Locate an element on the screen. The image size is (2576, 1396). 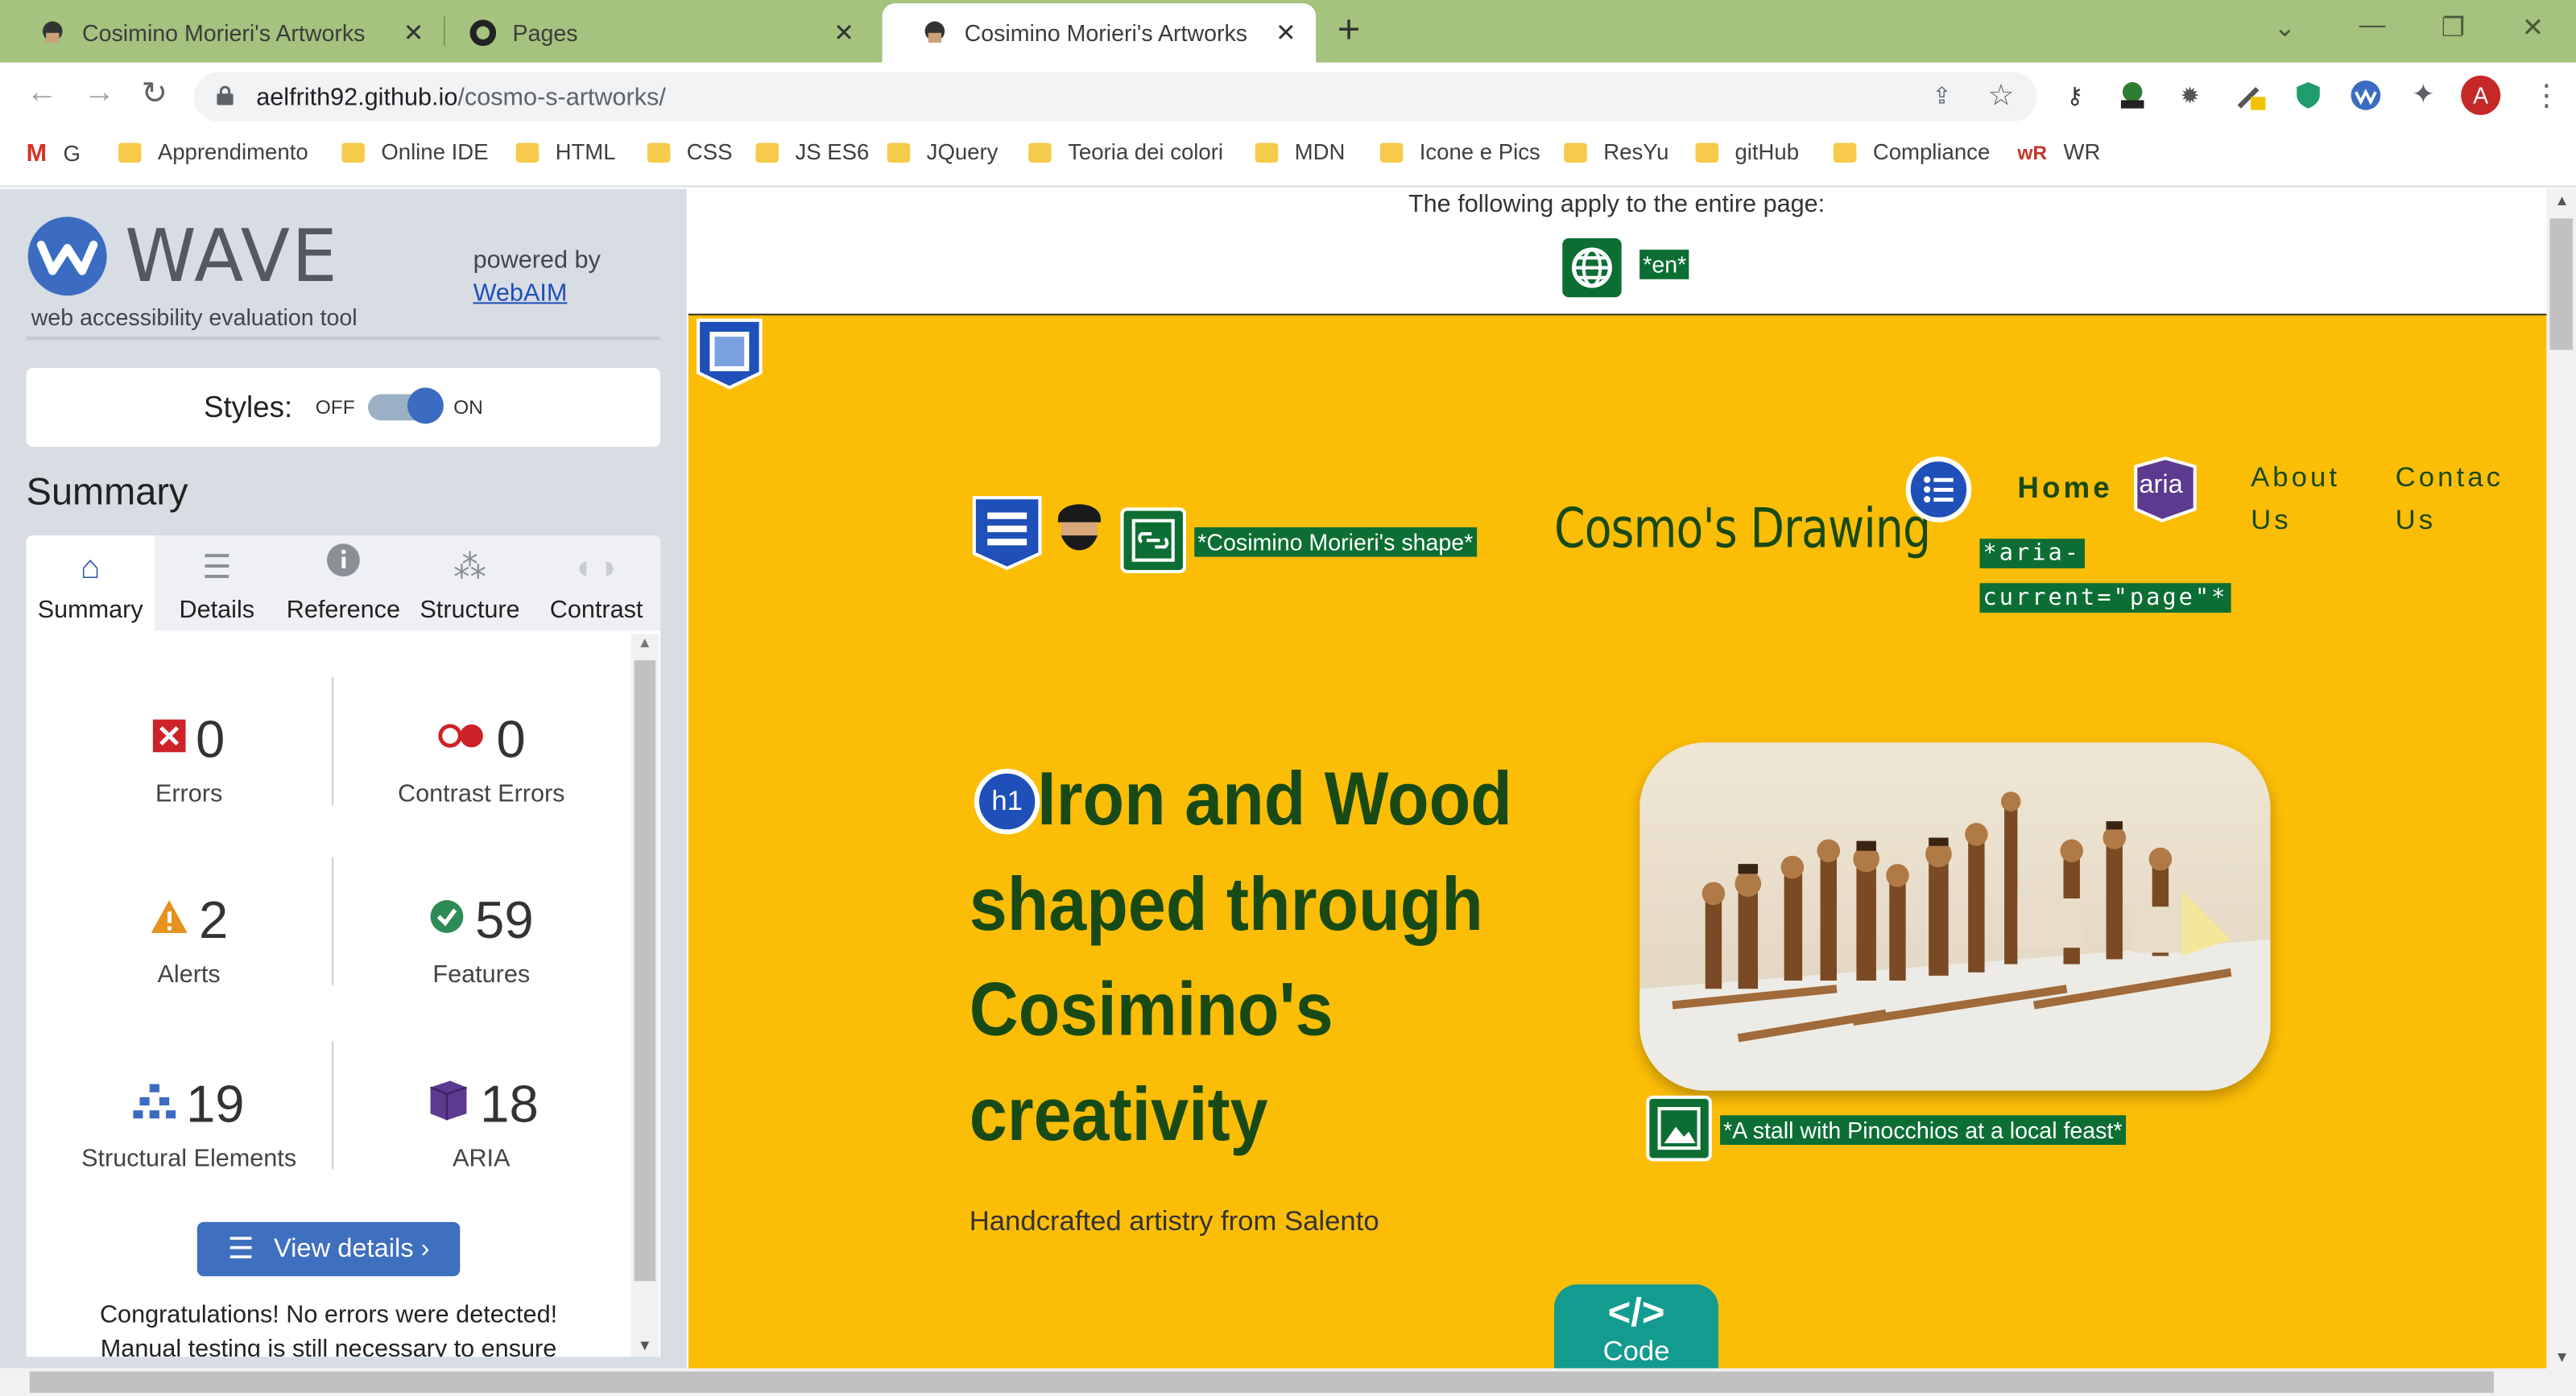
tab-contrast: ◐◑ Contrast is located at coordinates (596, 582).